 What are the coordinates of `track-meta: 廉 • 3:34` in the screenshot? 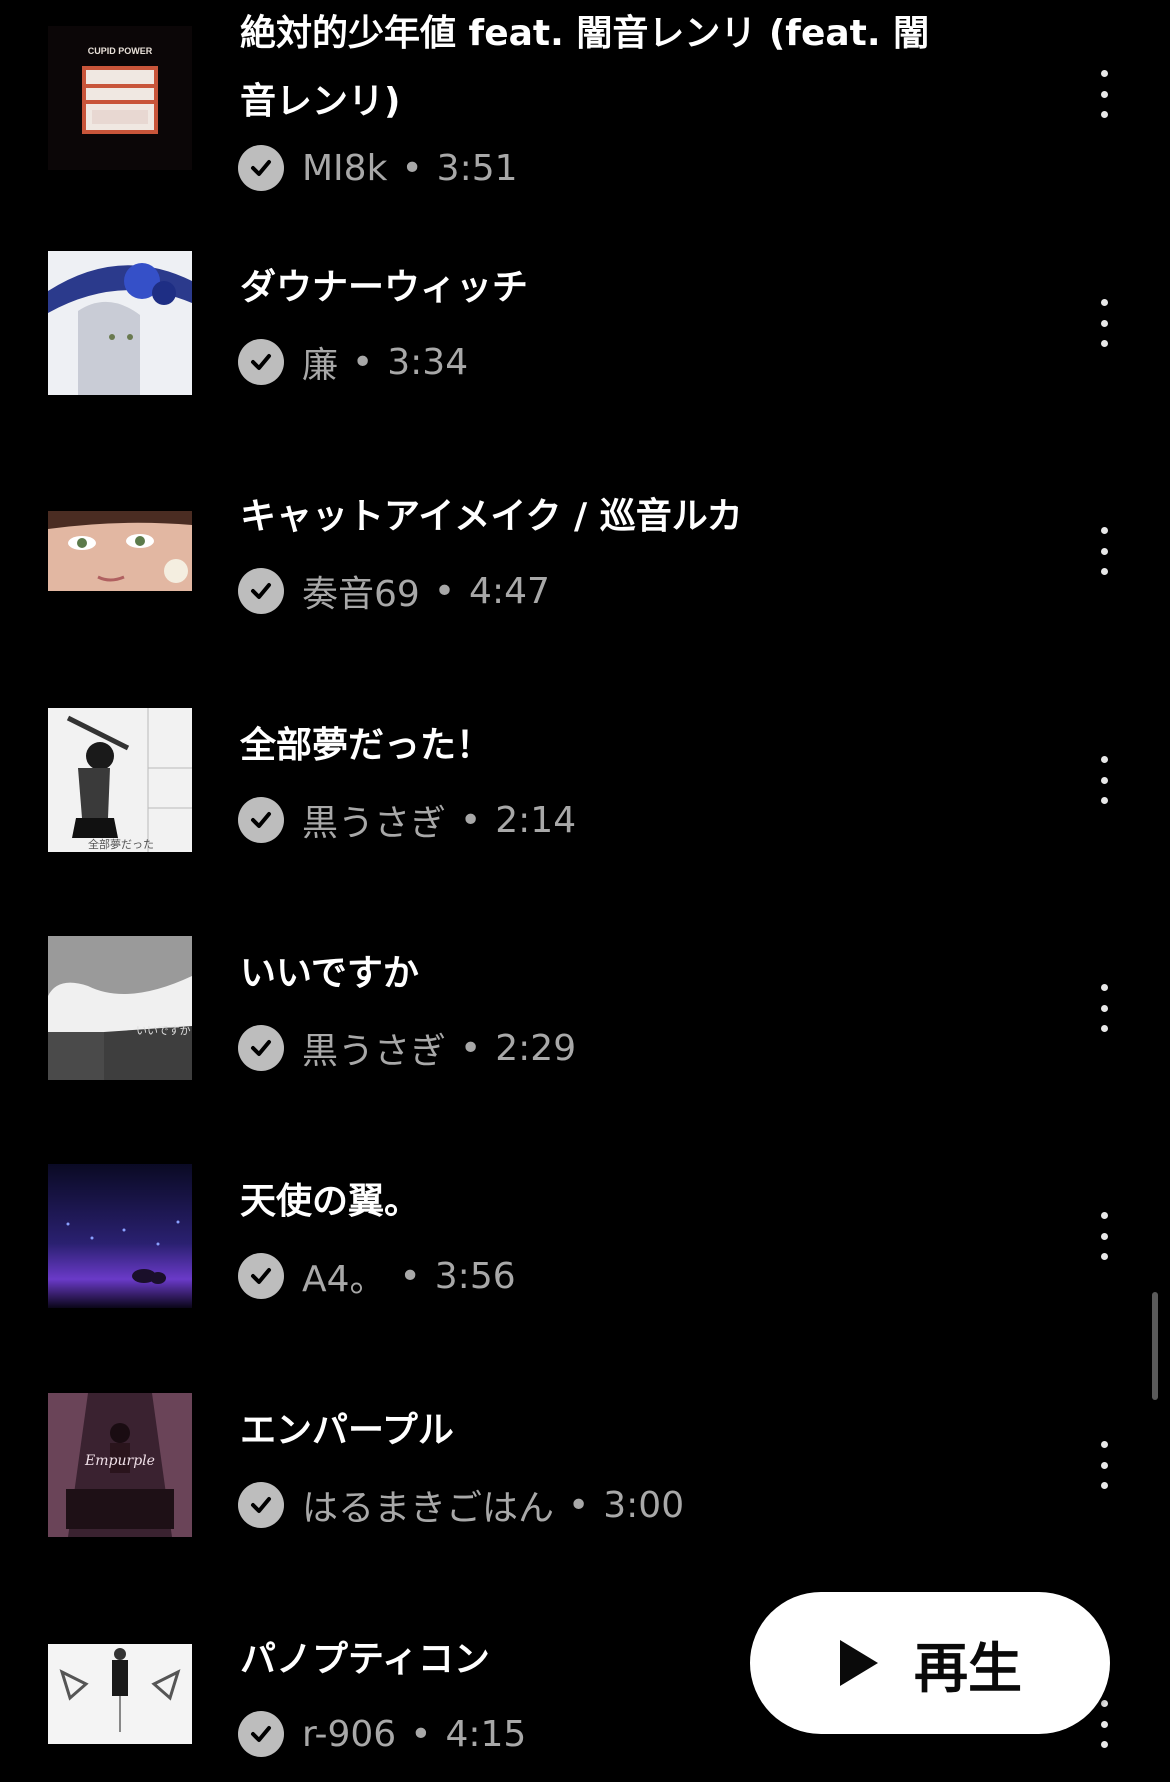 It's located at (353, 362).